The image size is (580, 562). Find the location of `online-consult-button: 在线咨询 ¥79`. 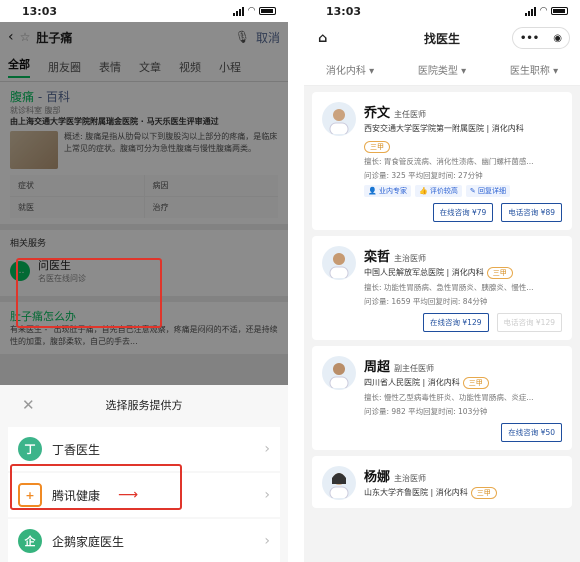

online-consult-button: 在线咨询 ¥79 is located at coordinates (463, 212).